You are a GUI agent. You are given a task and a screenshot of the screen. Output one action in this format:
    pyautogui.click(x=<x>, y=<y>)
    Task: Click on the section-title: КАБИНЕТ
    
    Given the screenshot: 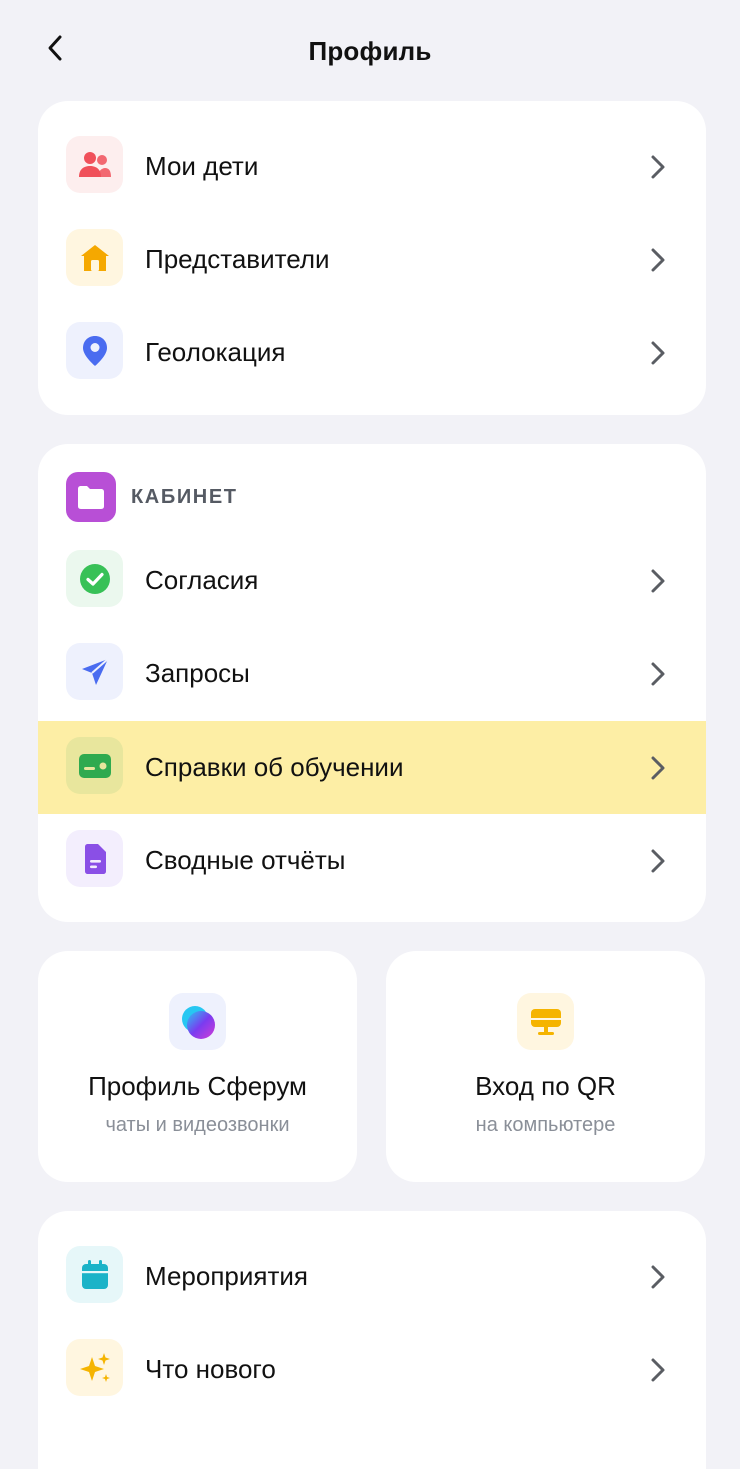 What is the action you would take?
    pyautogui.click(x=184, y=496)
    